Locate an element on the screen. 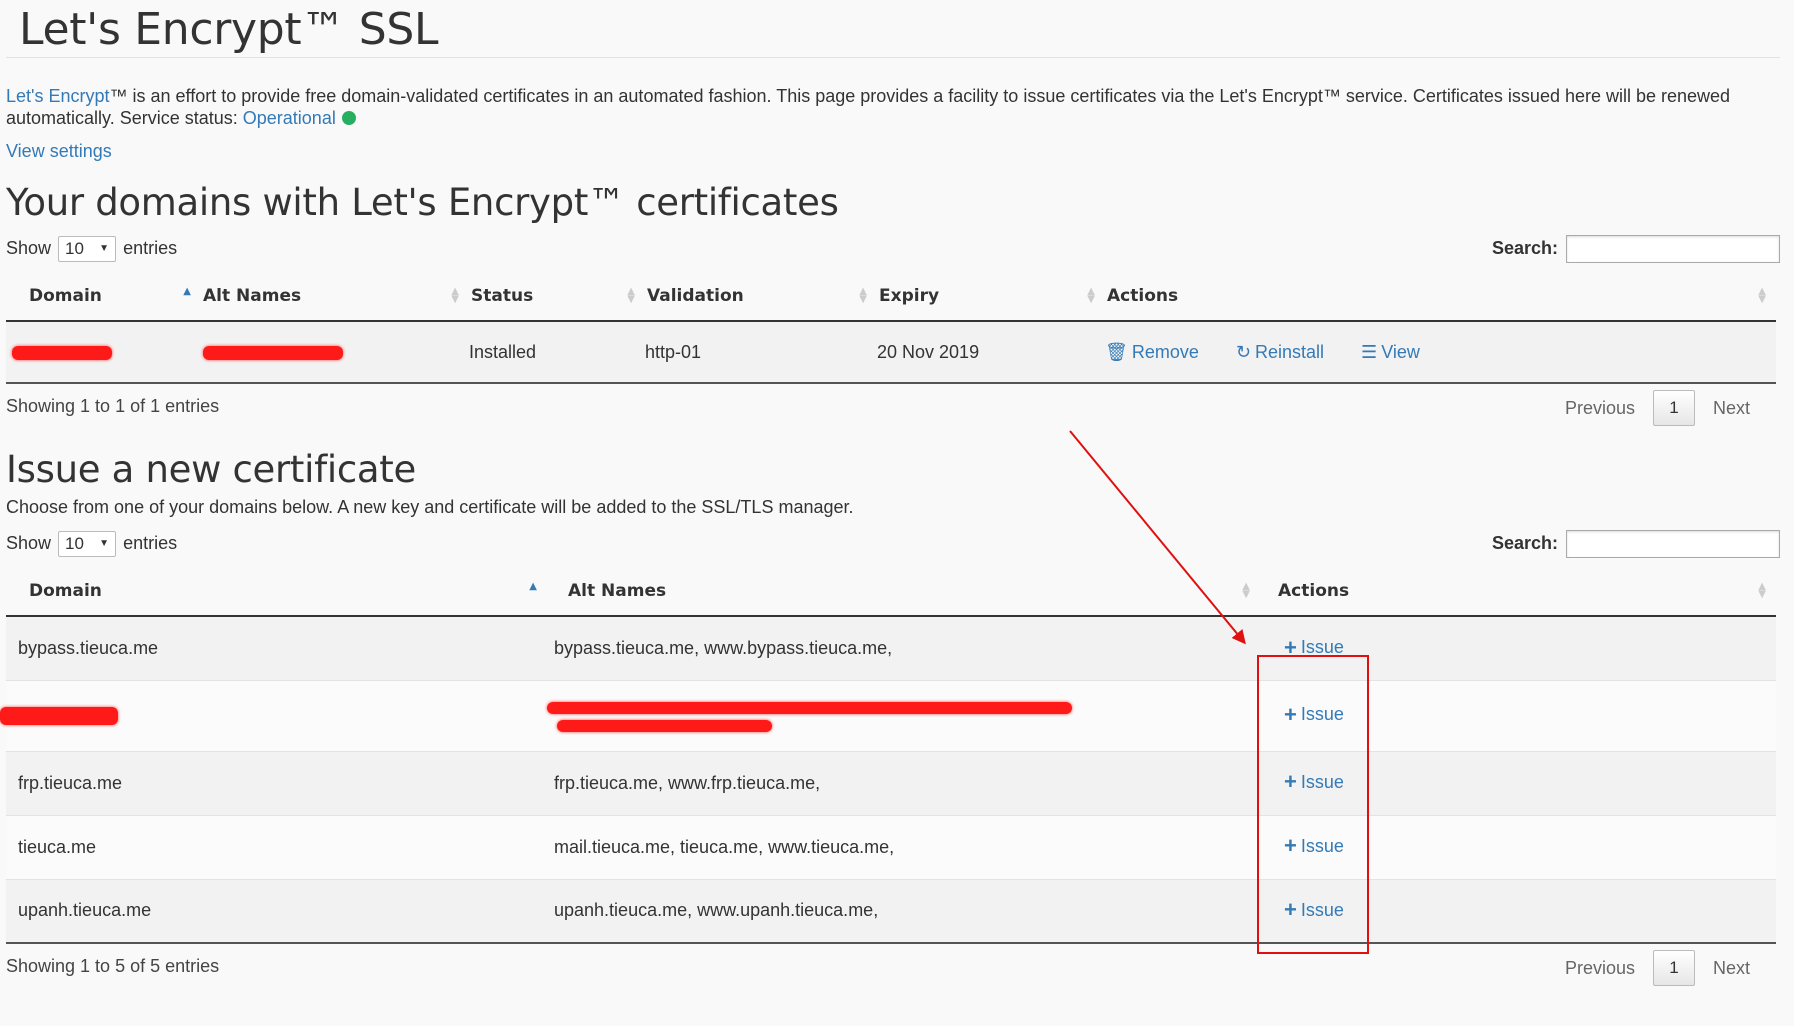 This screenshot has height=1026, width=1794. cell-status: Installed is located at coordinates (557, 352).